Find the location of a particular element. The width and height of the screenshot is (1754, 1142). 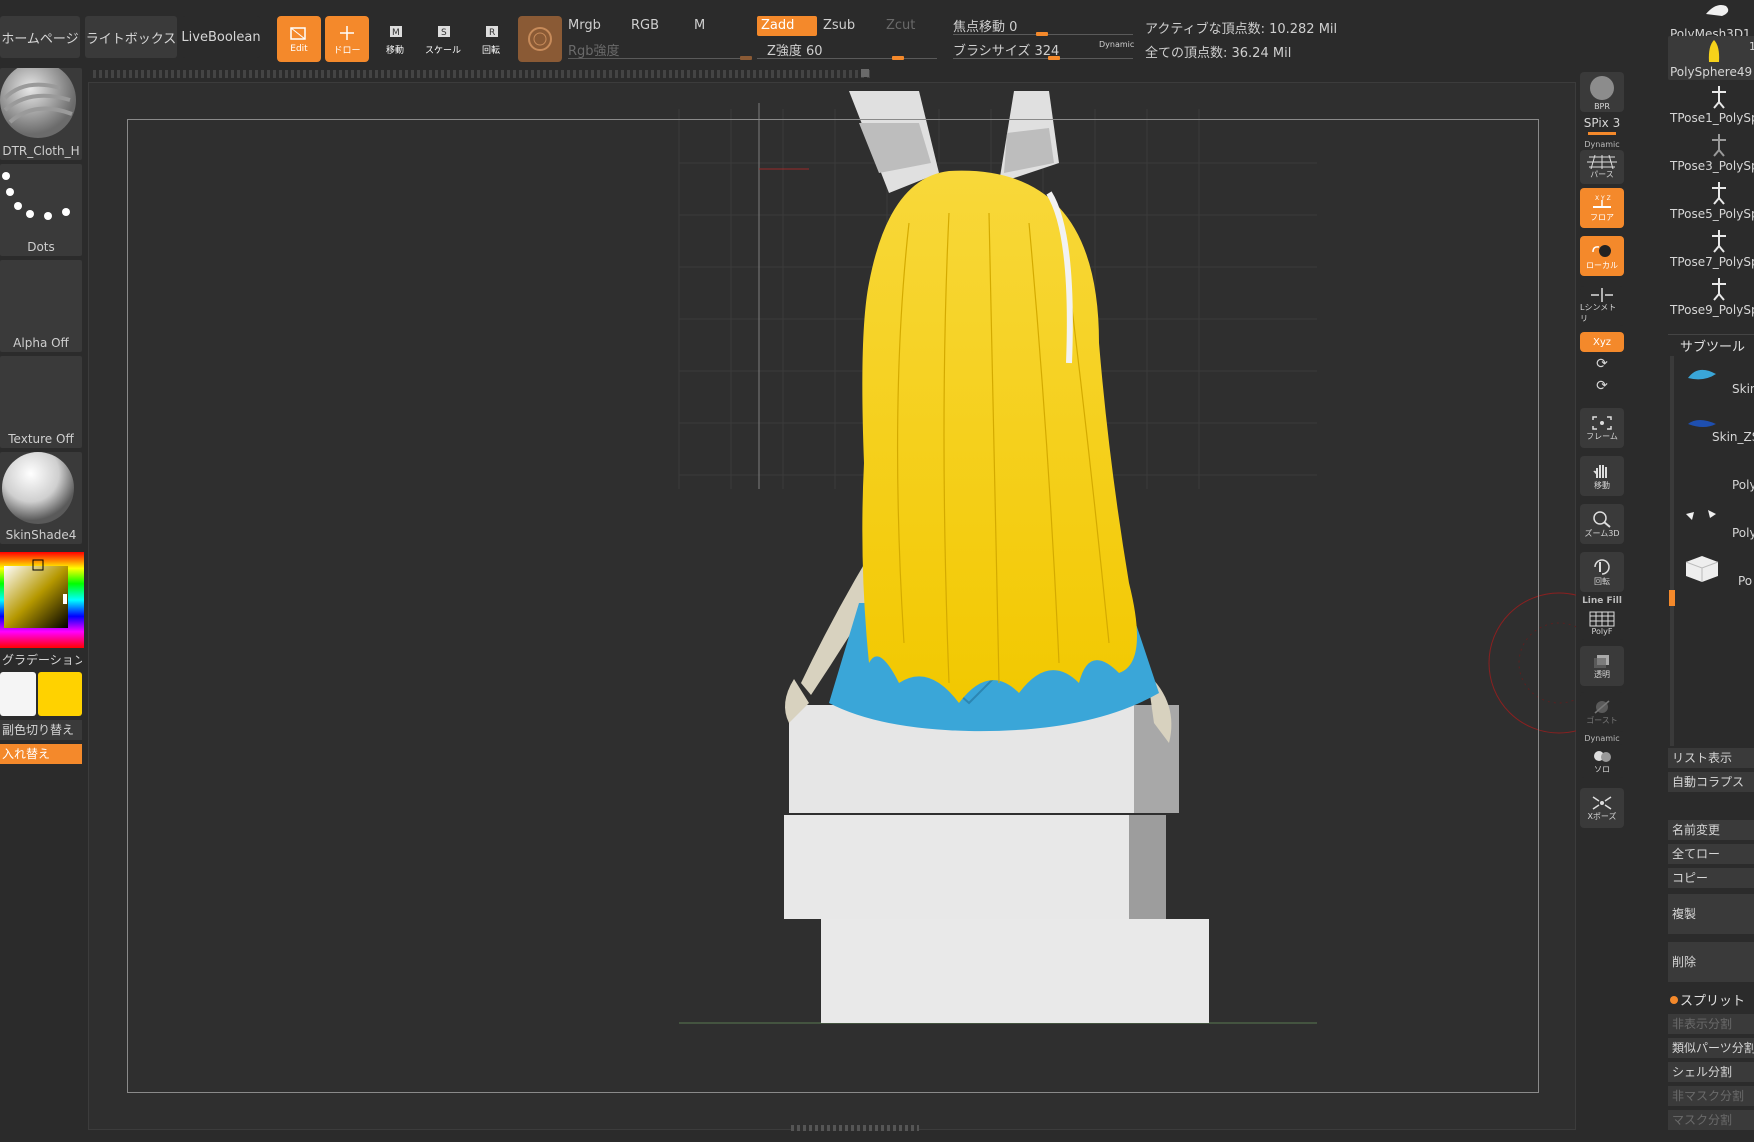

zoom3d-button: ズーム3D is located at coordinates (1602, 524).